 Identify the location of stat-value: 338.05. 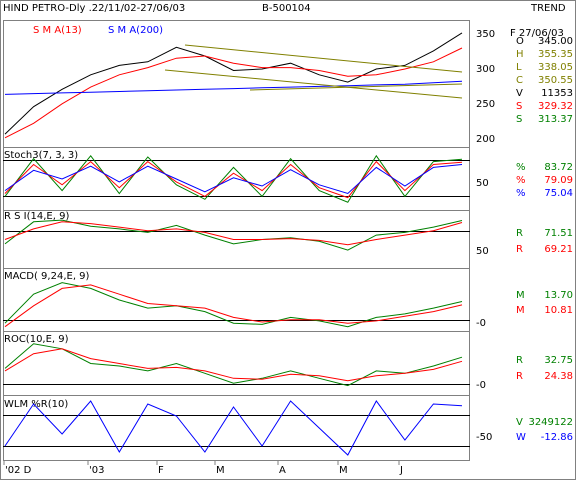
(555, 67).